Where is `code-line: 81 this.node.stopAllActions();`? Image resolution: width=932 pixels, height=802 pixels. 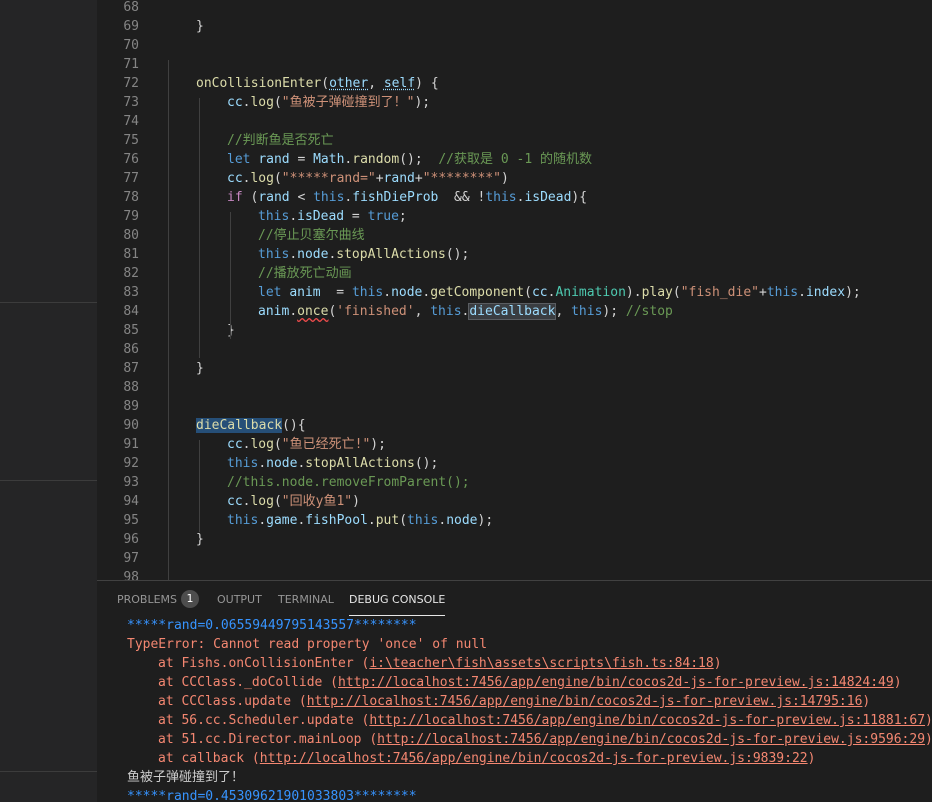 code-line: 81 this.node.stopAllActions(); is located at coordinates (514, 254).